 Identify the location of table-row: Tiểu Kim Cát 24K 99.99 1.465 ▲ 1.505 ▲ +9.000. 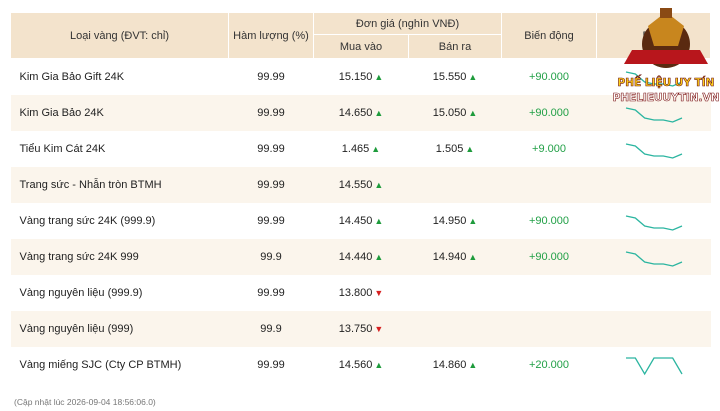
(360, 149).